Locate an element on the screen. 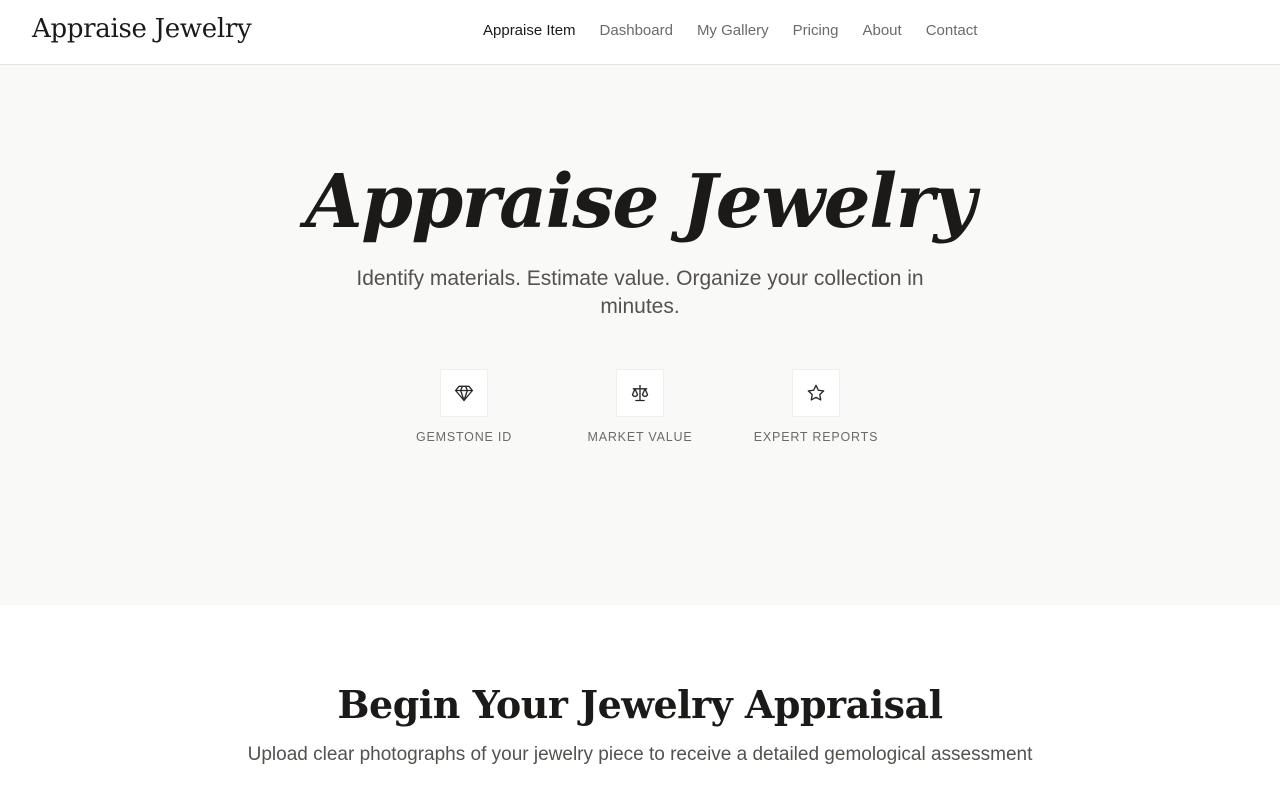  feature-list: GEMSTONE ID MARKET VALUE EXPERT REPORTS is located at coordinates (640, 409).